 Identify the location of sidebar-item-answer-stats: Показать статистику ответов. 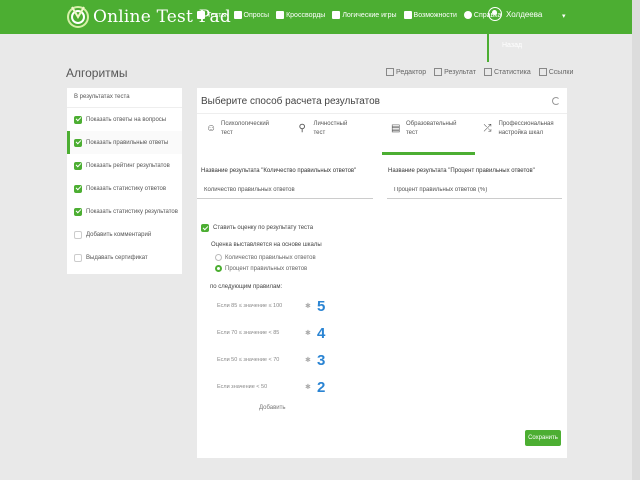
(124, 188).